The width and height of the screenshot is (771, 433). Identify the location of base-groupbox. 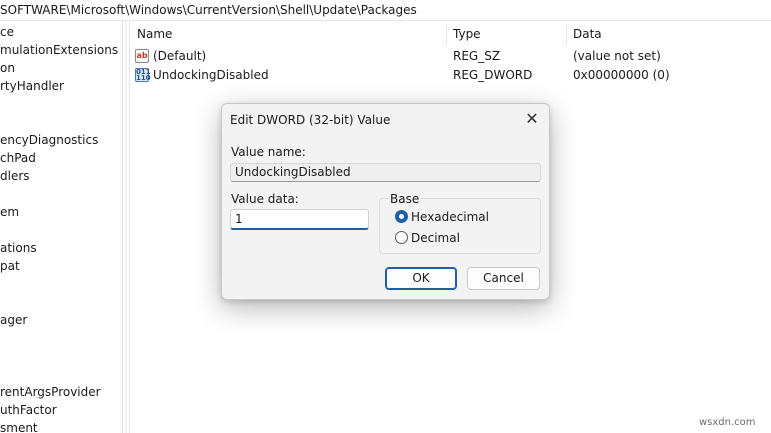
(460, 226).